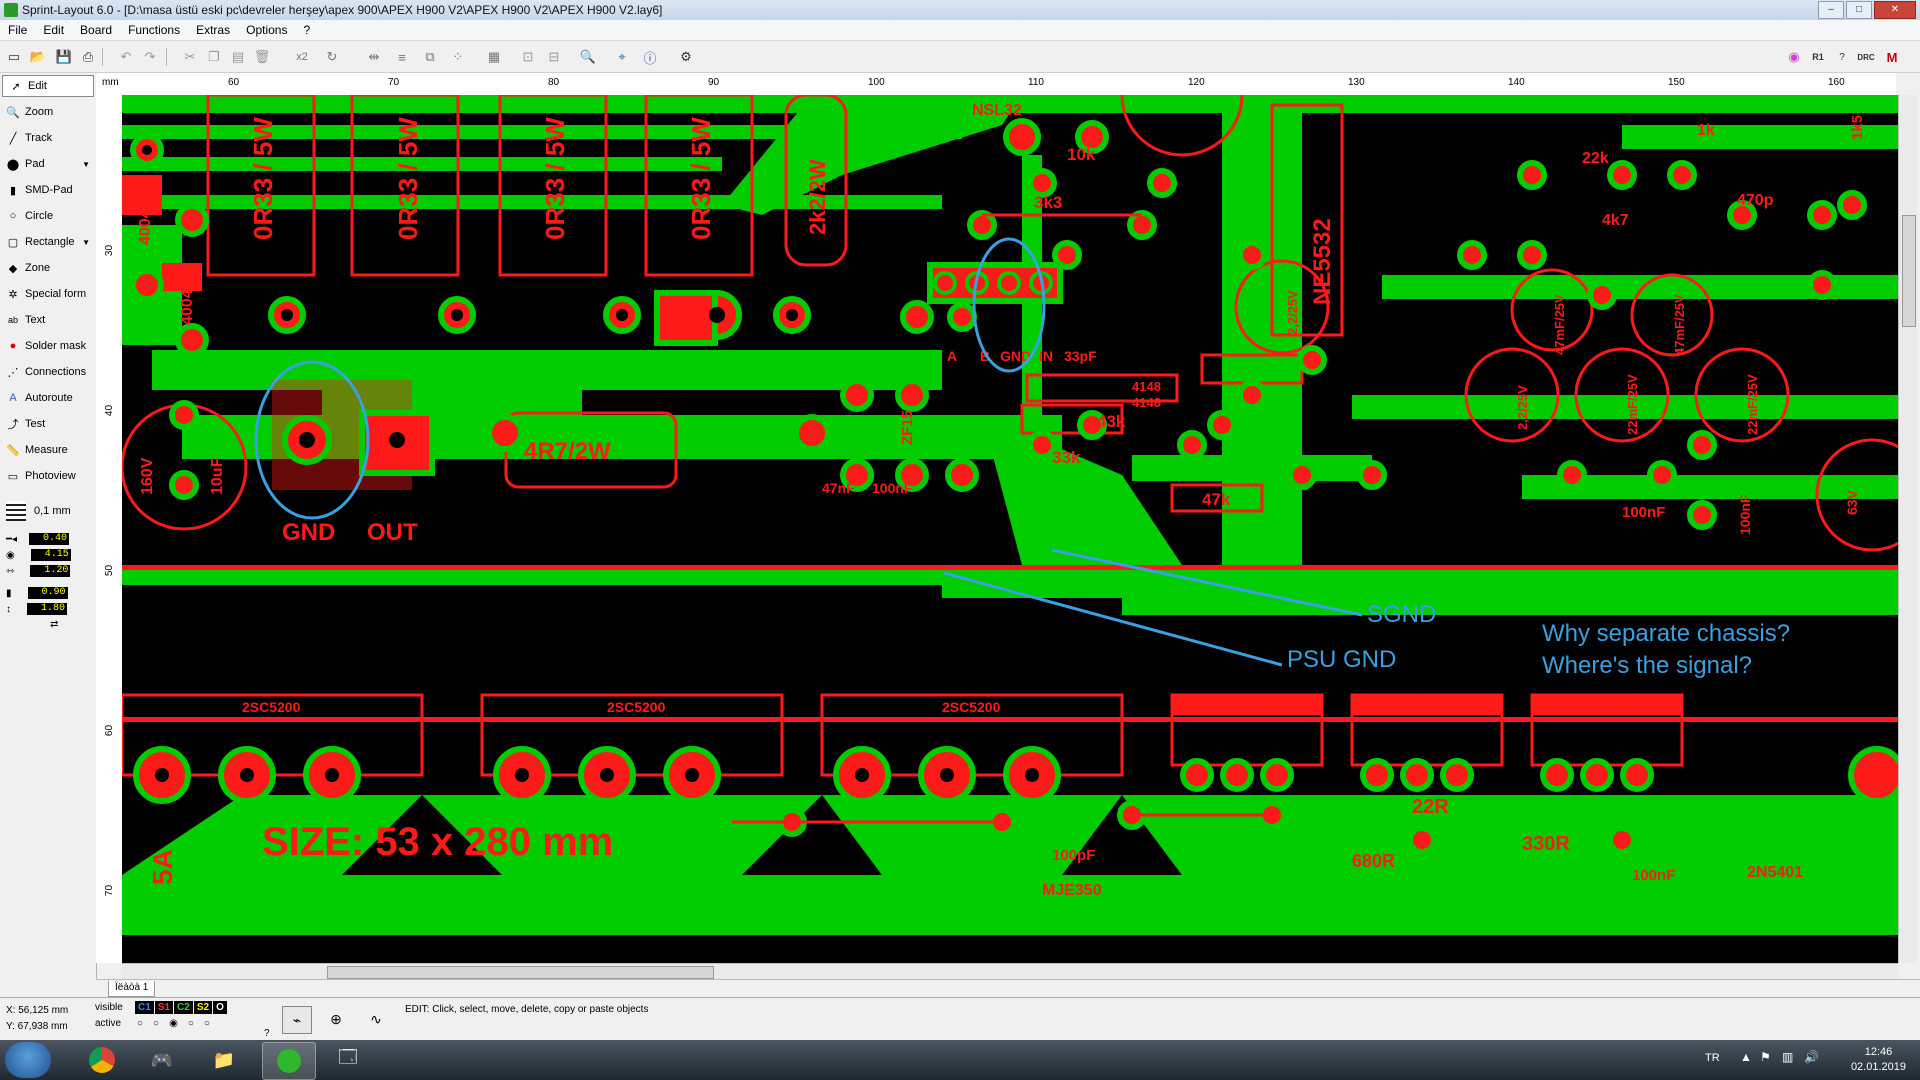  I want to click on menu-extras: Extras, so click(213, 30).